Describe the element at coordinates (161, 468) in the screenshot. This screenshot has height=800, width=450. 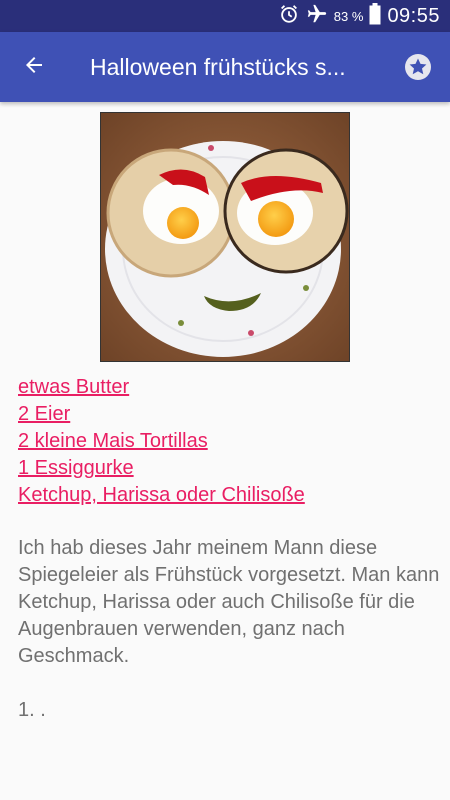
I see `ingredient-link: 1 Essiggurke` at that location.